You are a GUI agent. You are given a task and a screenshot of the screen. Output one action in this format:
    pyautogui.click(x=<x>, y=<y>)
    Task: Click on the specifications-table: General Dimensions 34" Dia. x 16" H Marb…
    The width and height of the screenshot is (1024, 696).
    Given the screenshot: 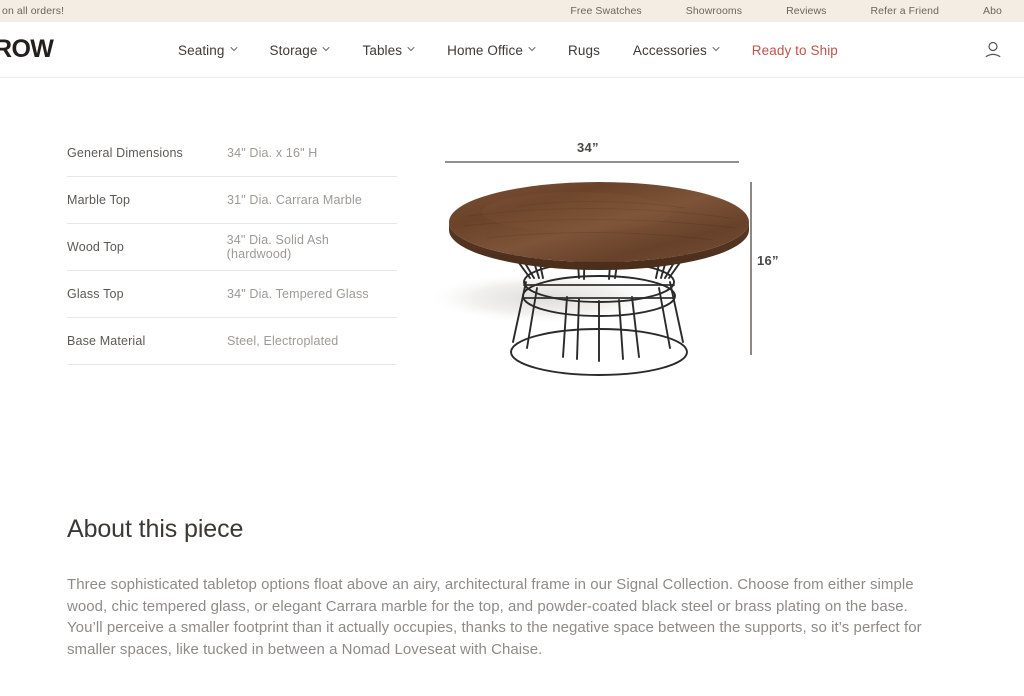 What is the action you would take?
    pyautogui.click(x=232, y=247)
    